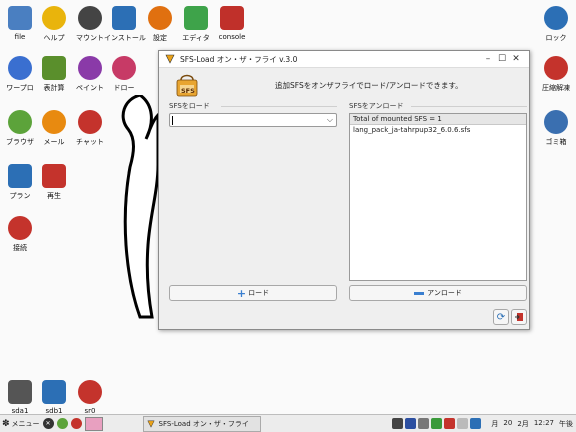 The height and width of the screenshot is (432, 576). Describe the element at coordinates (54, 196) in the screenshot. I see `desktop-icon-label: 再生` at that location.